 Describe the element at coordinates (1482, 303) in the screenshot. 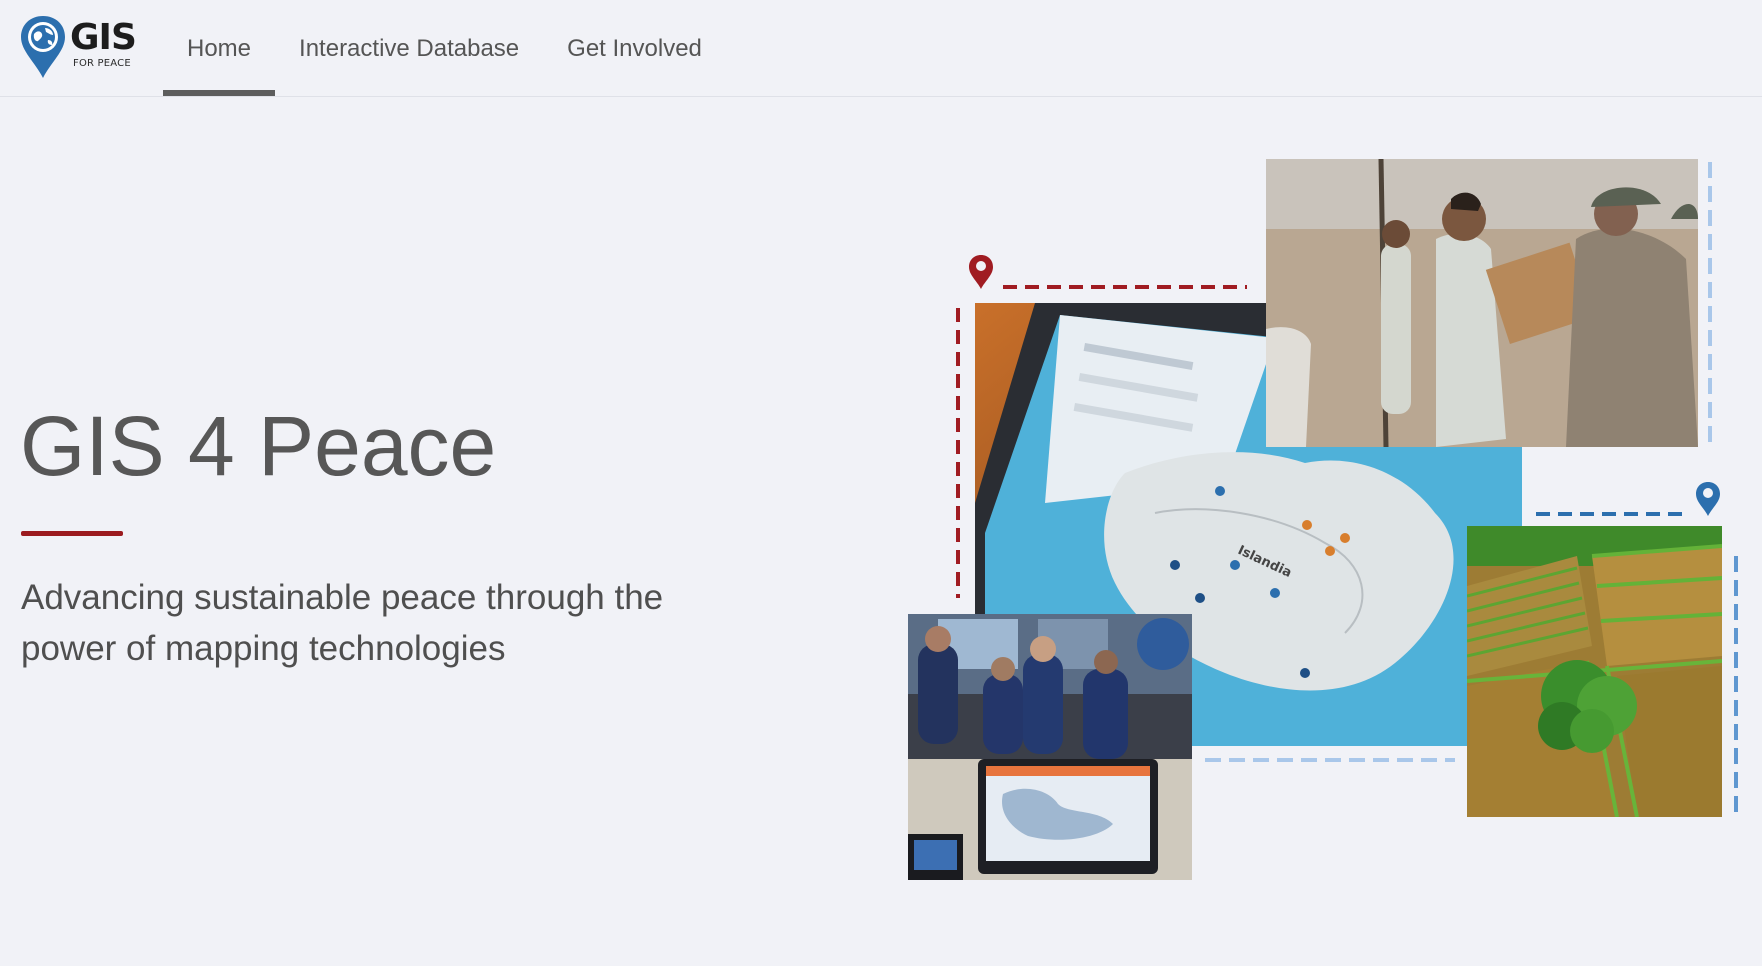

I see `aid-delivery-photo` at that location.